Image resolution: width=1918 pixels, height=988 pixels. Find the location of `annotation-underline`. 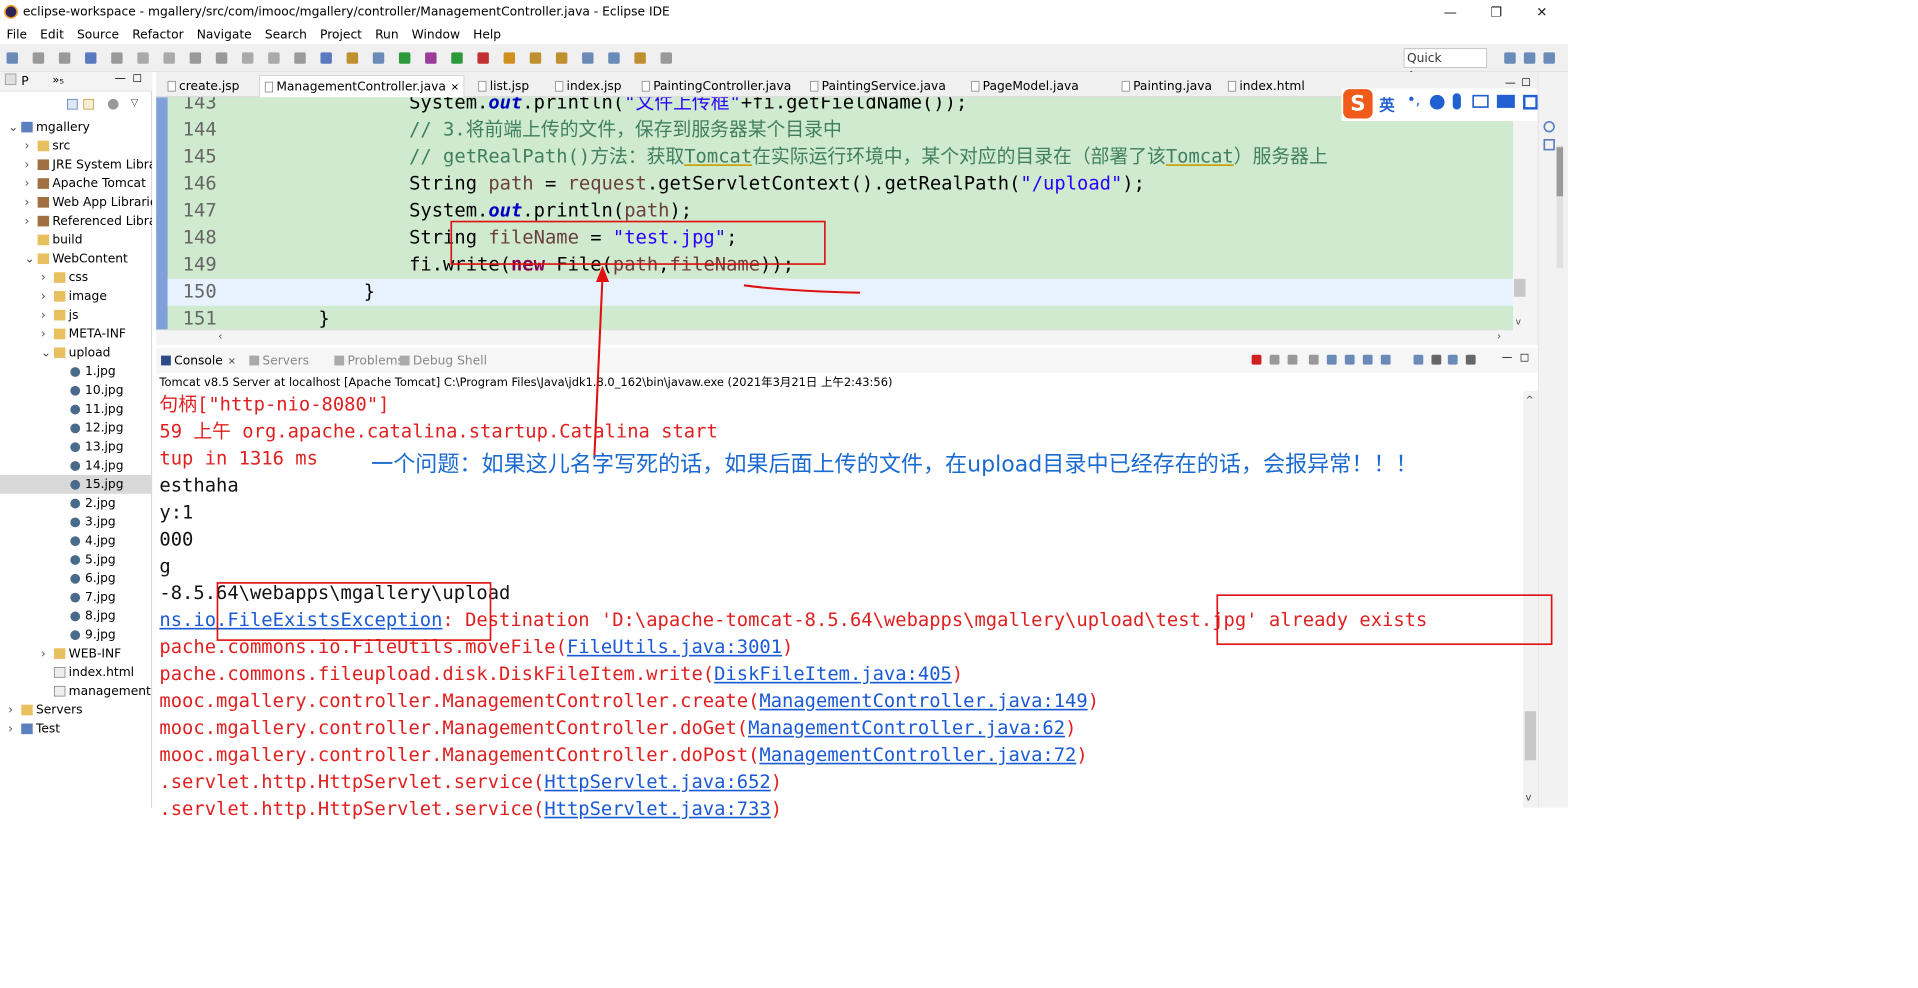

annotation-underline is located at coordinates (802, 289).